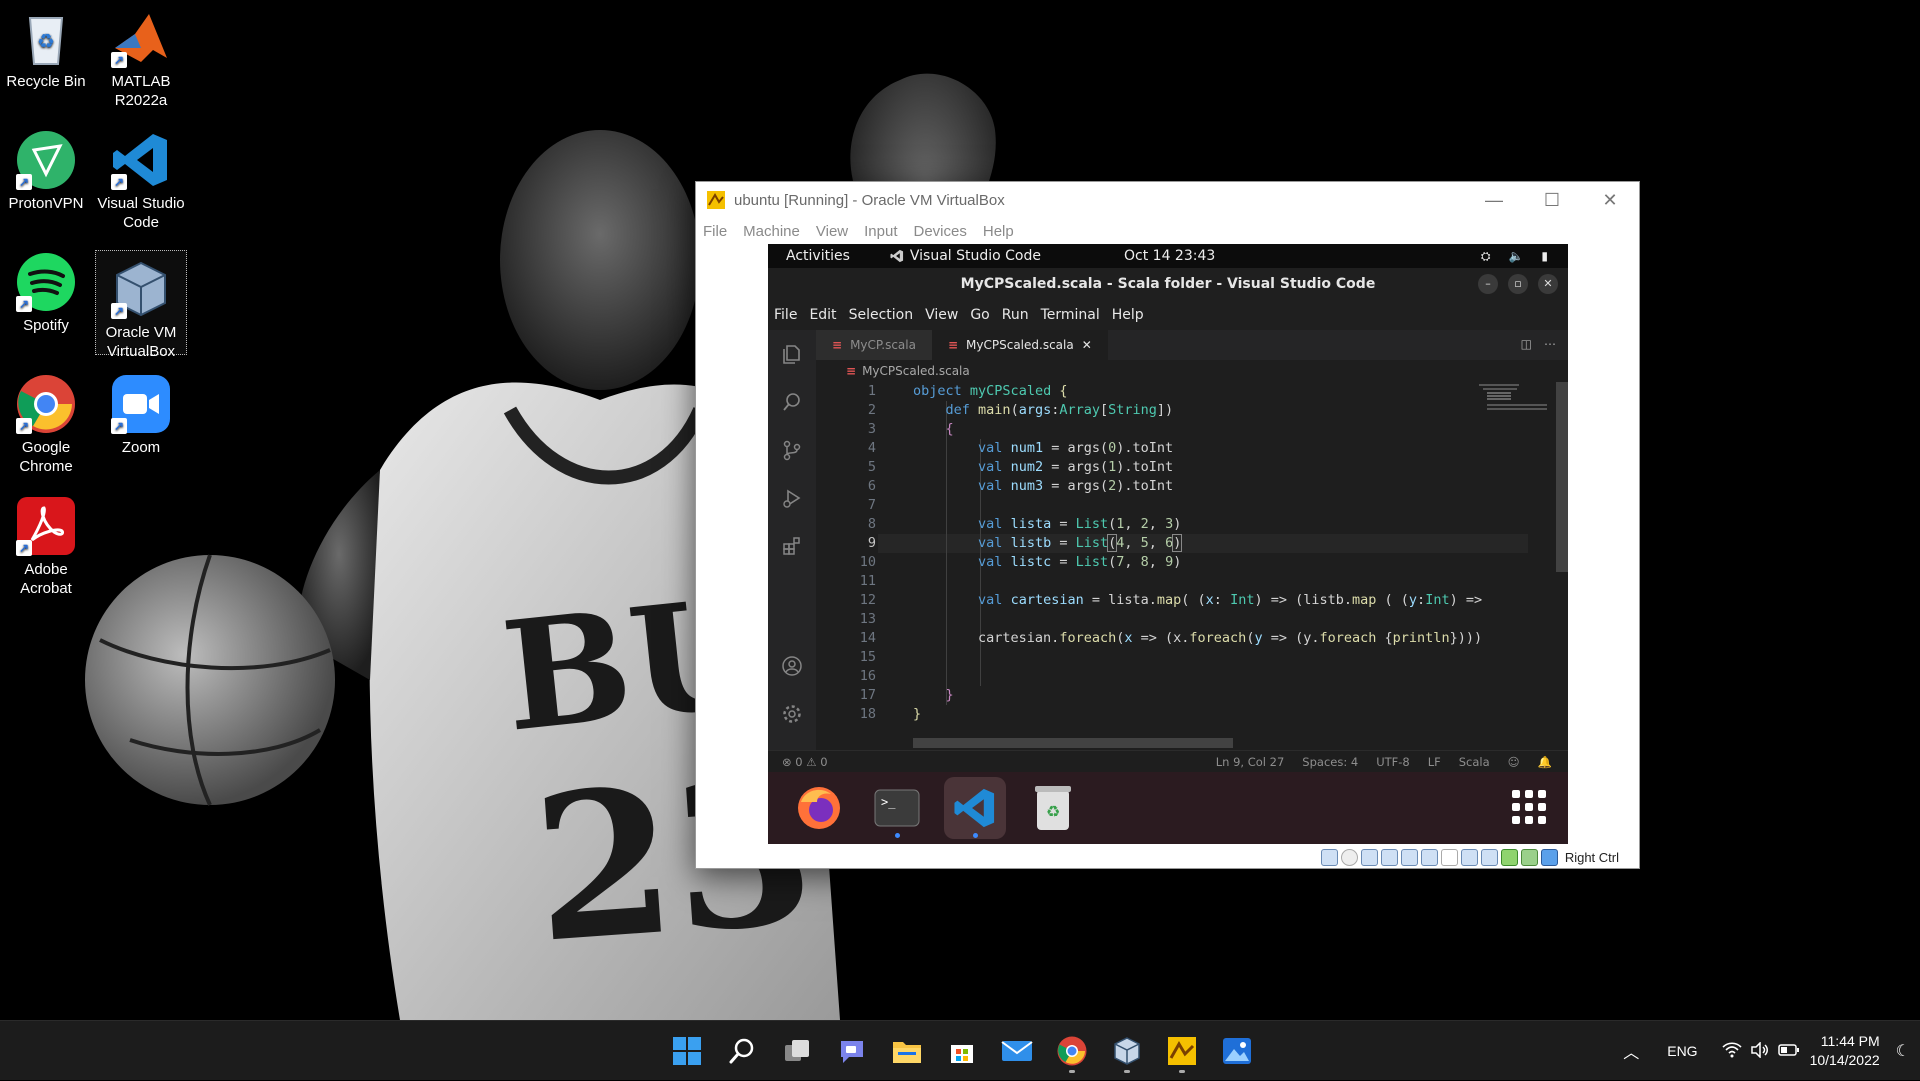  Describe the element at coordinates (46, 167) in the screenshot. I see `desktop-icon-protonvpn: ↗ ProtonVPN` at that location.